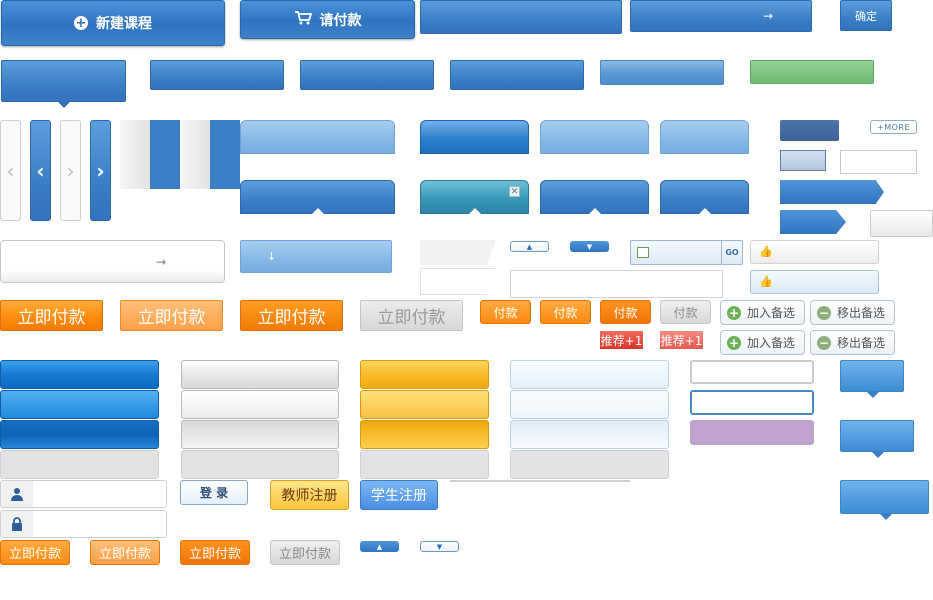  I want to click on plus-circle-icon: +, so click(734, 342).